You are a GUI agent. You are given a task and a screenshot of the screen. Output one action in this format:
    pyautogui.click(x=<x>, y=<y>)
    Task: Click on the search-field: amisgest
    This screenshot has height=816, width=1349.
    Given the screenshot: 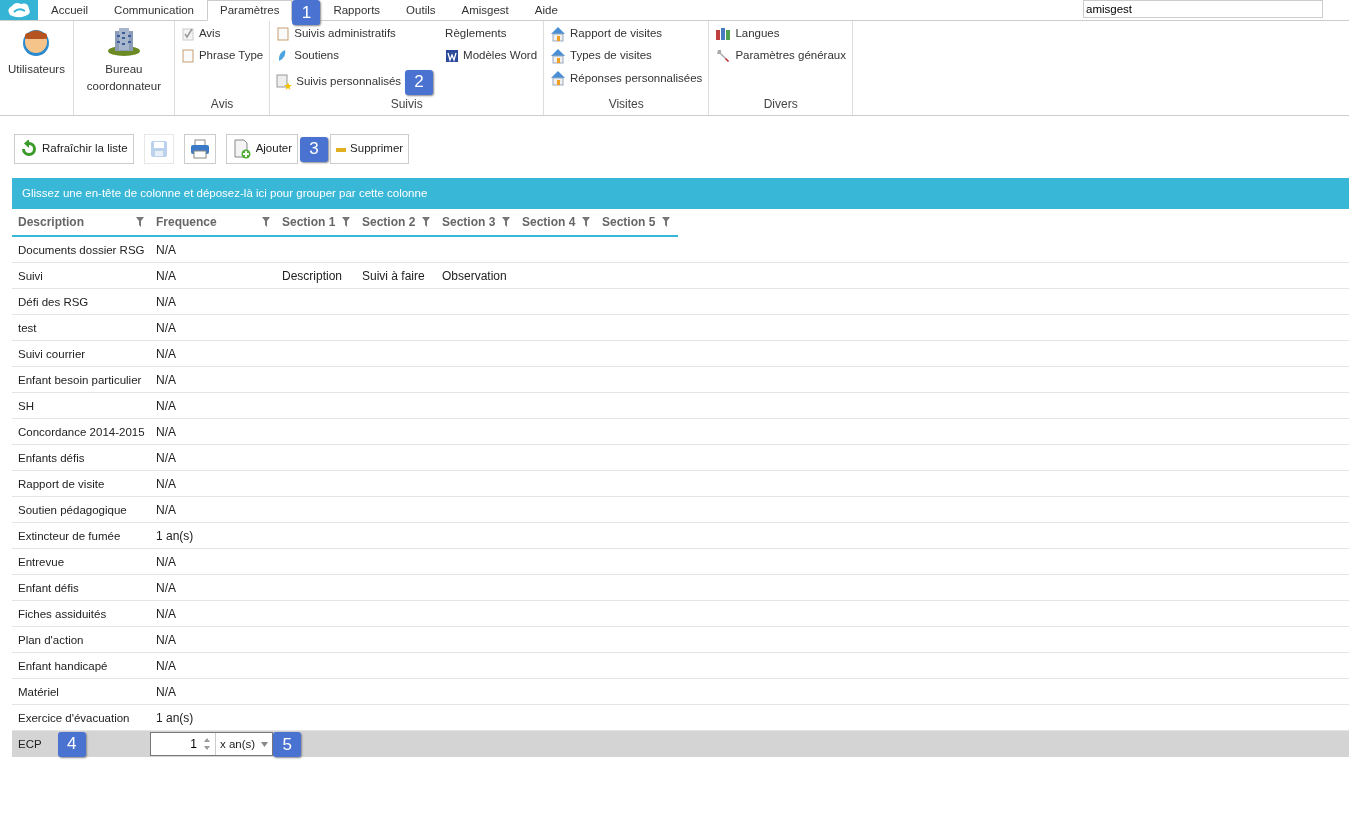 What is the action you would take?
    pyautogui.click(x=1203, y=9)
    